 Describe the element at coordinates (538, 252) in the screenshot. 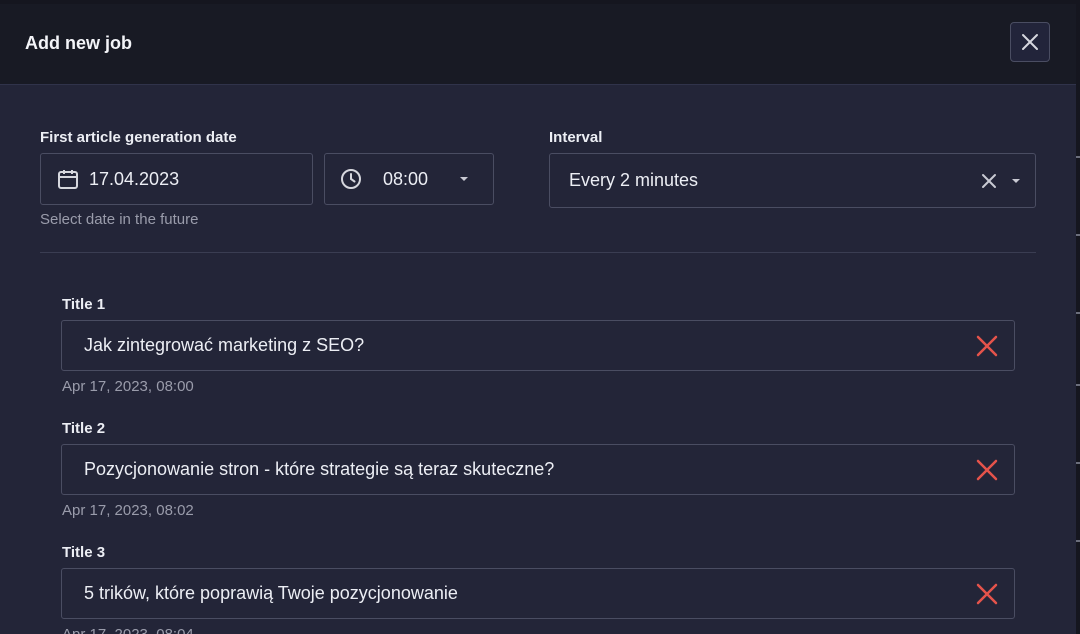

I see `divider` at that location.